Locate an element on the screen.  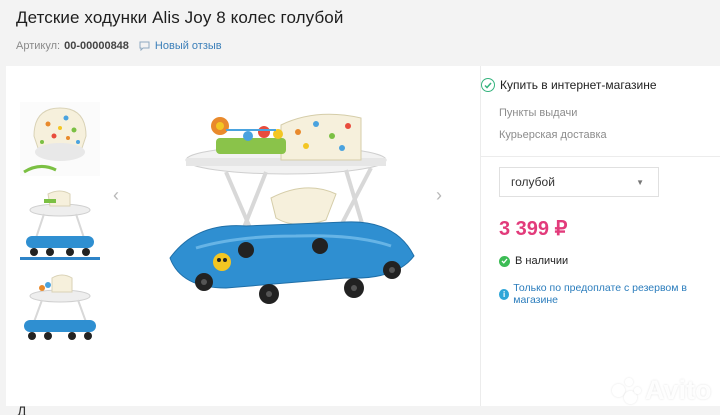
avito-watermark: Avito is located at coordinates (662, 390).